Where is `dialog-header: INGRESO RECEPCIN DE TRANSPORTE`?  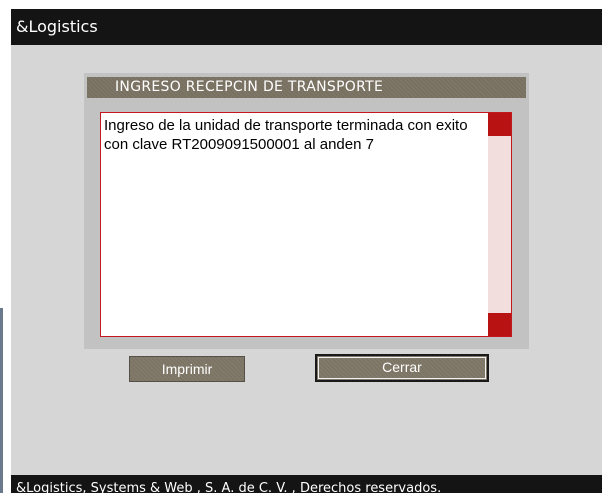 dialog-header: INGRESO RECEPCIN DE TRANSPORTE is located at coordinates (306, 87).